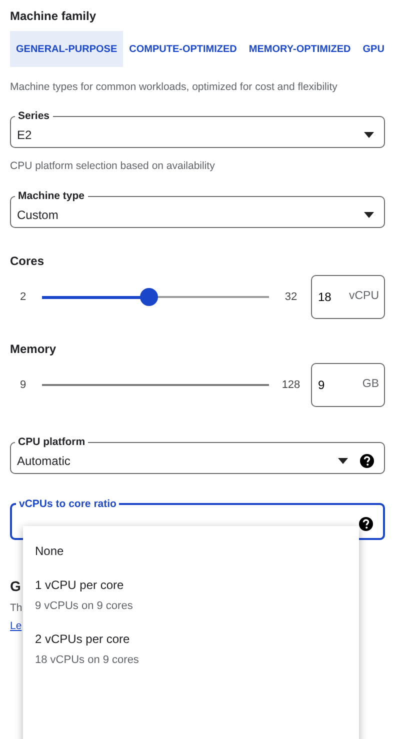  What do you see at coordinates (28, 261) in the screenshot?
I see `slider-title: Cores` at bounding box center [28, 261].